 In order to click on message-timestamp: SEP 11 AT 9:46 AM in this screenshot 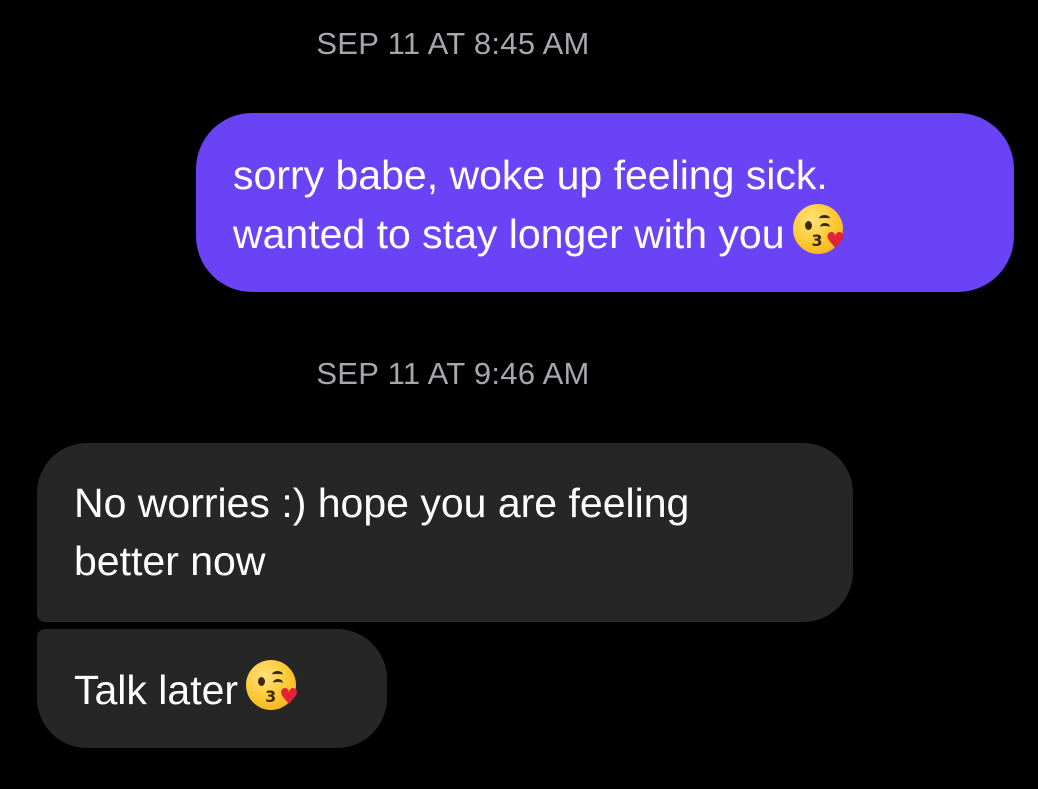, I will do `click(453, 373)`.